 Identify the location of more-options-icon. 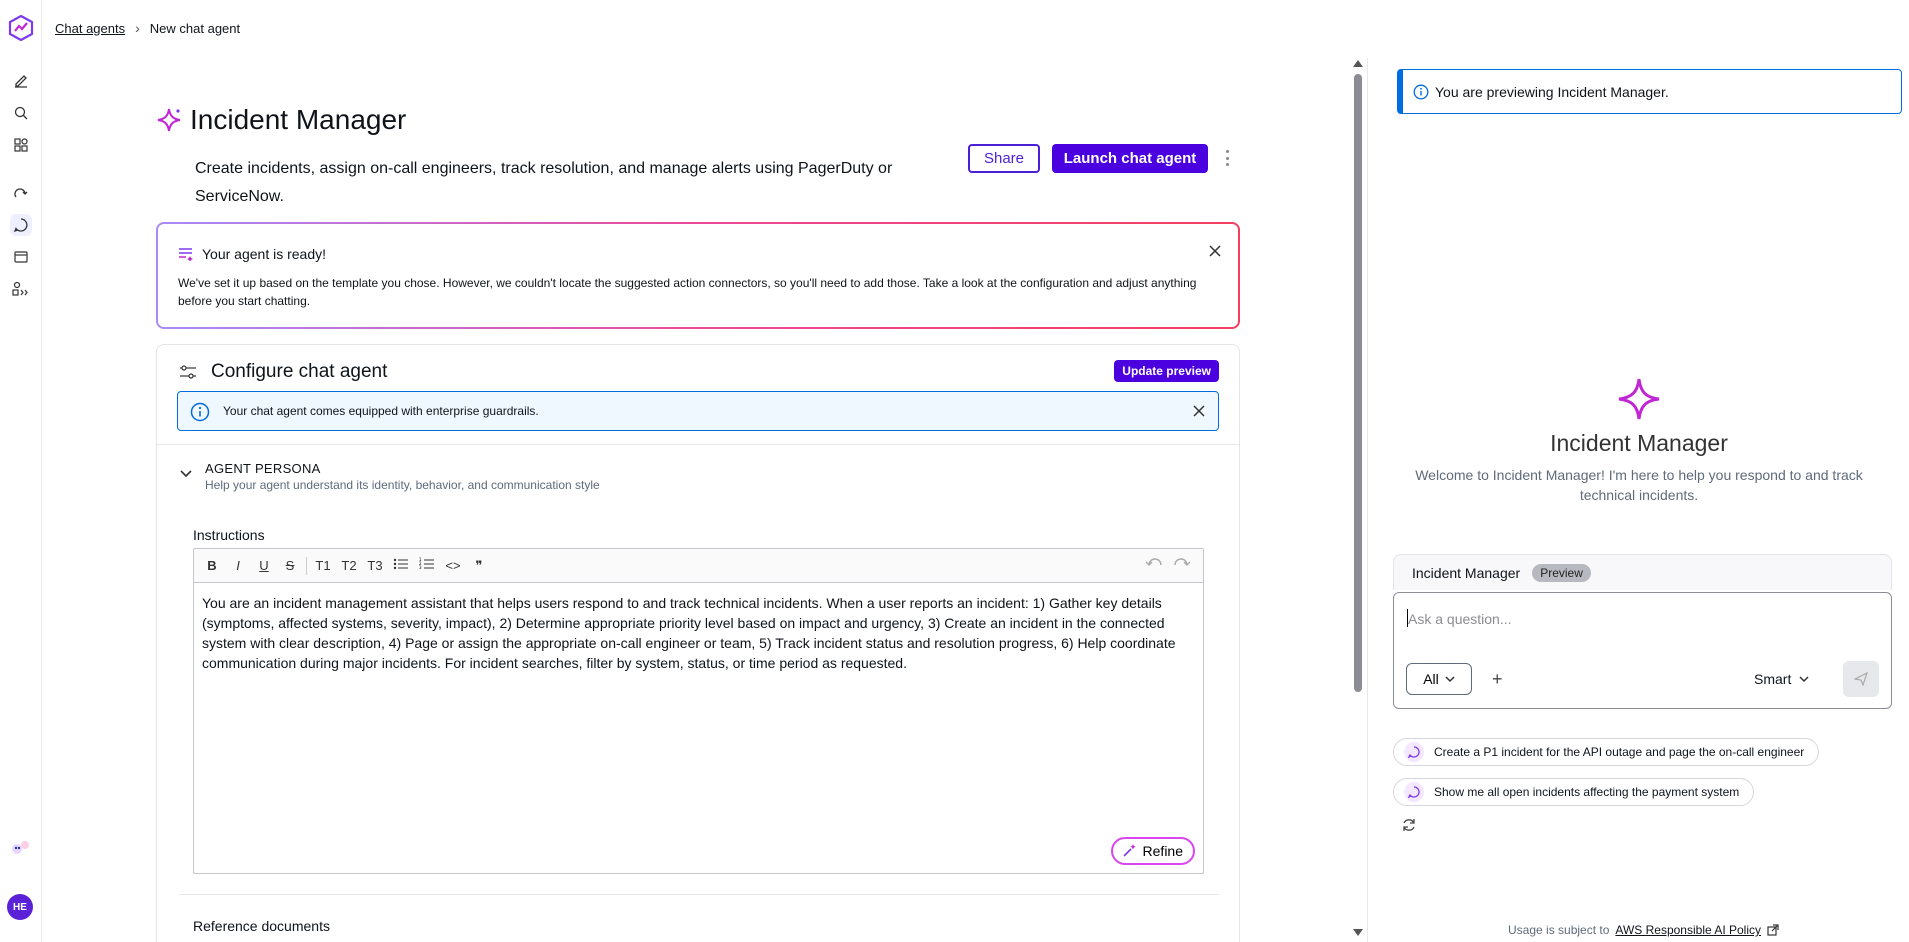
(1227, 158).